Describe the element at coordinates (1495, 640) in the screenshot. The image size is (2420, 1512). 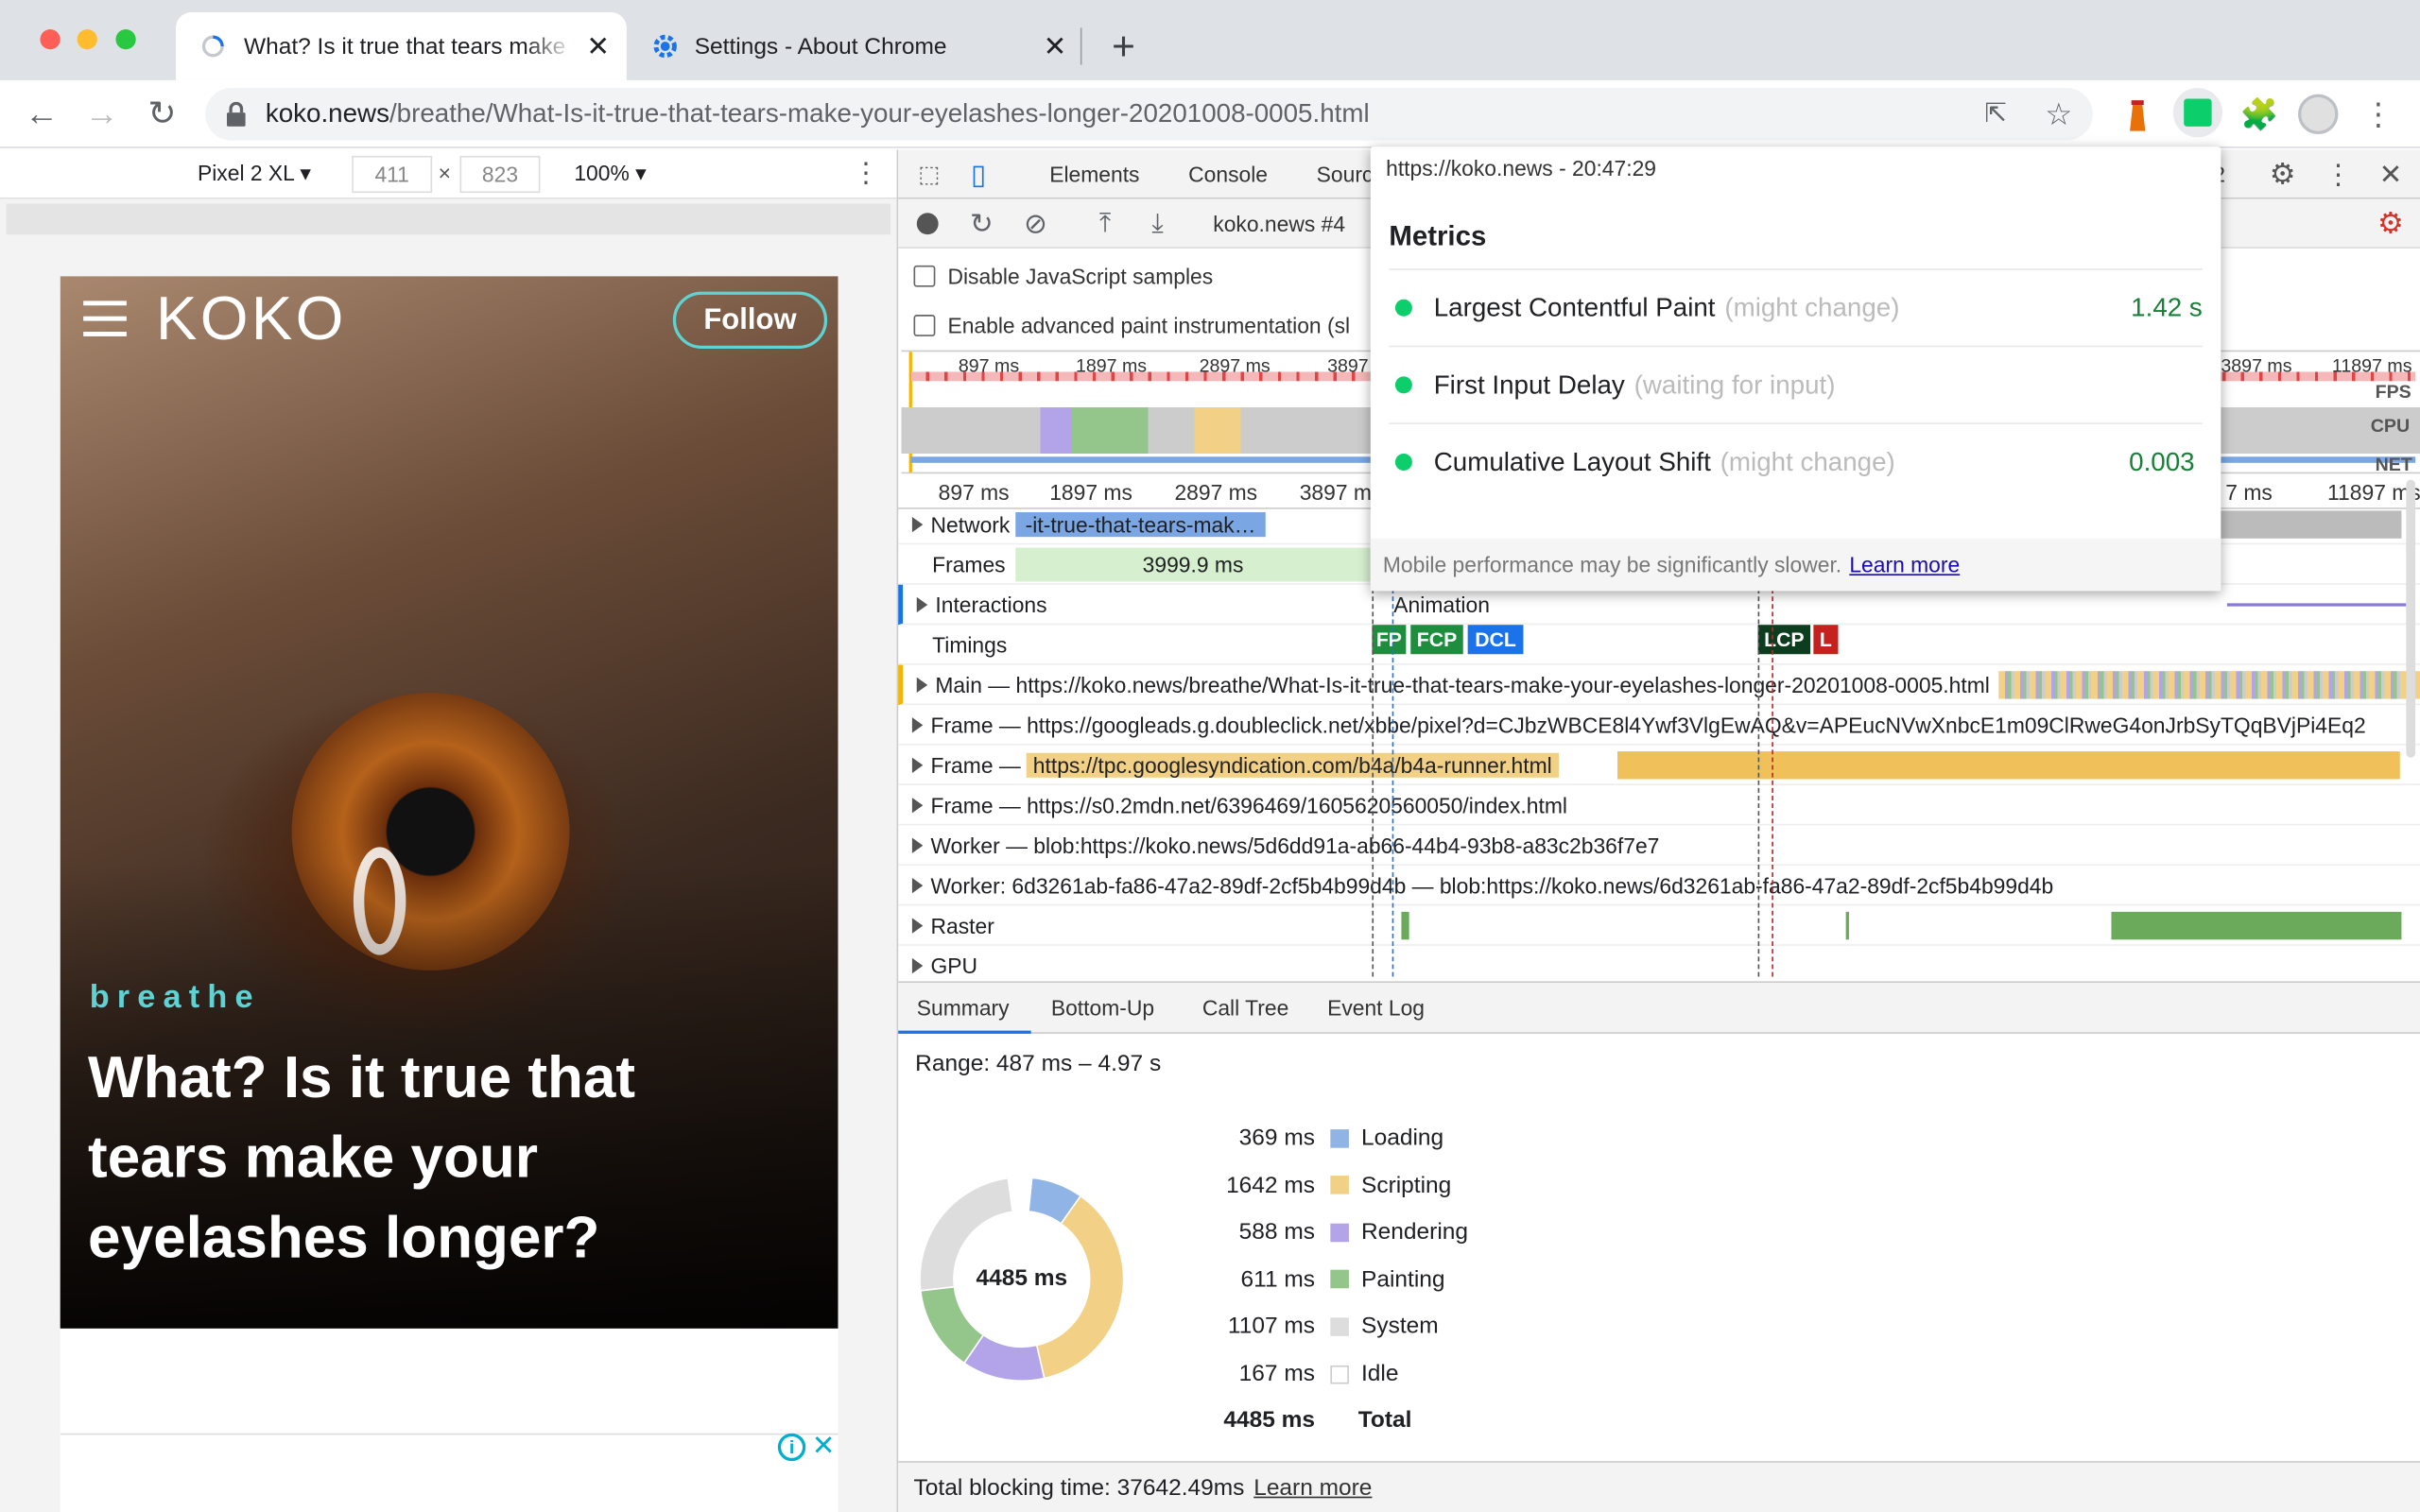
I see `dcl-marker: DCL` at that location.